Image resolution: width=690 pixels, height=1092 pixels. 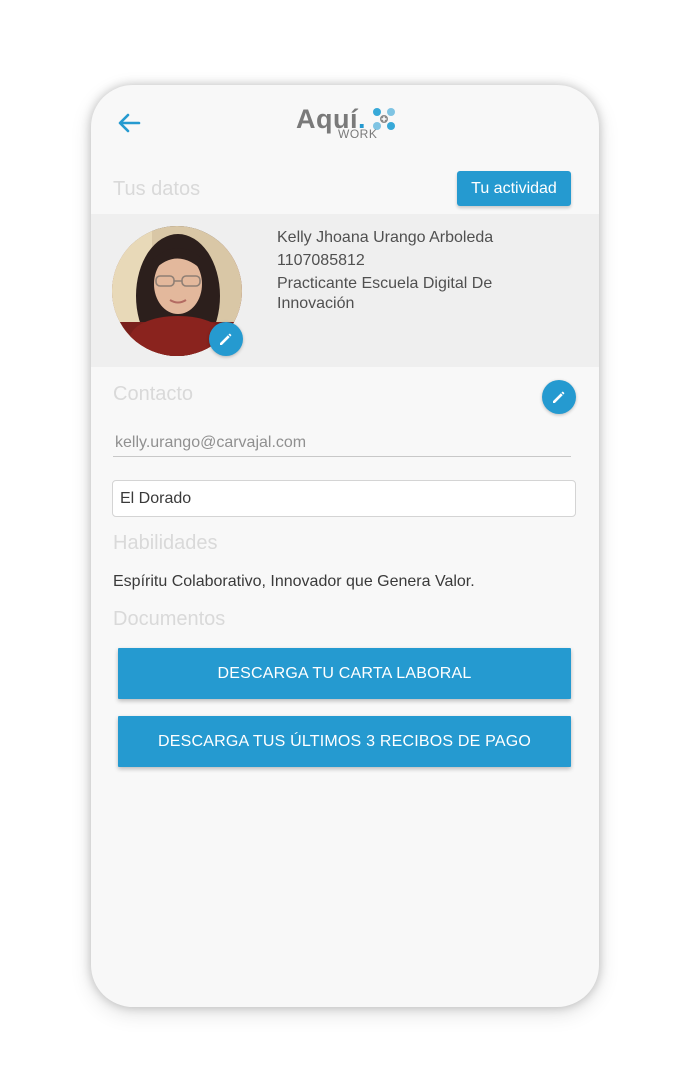 I want to click on profile-name: Kelly Jhoana Urango Arboleda, so click(x=385, y=237).